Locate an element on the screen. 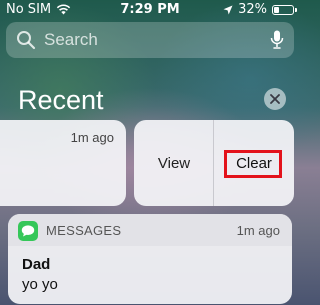  message-sender: Dad is located at coordinates (36, 264).